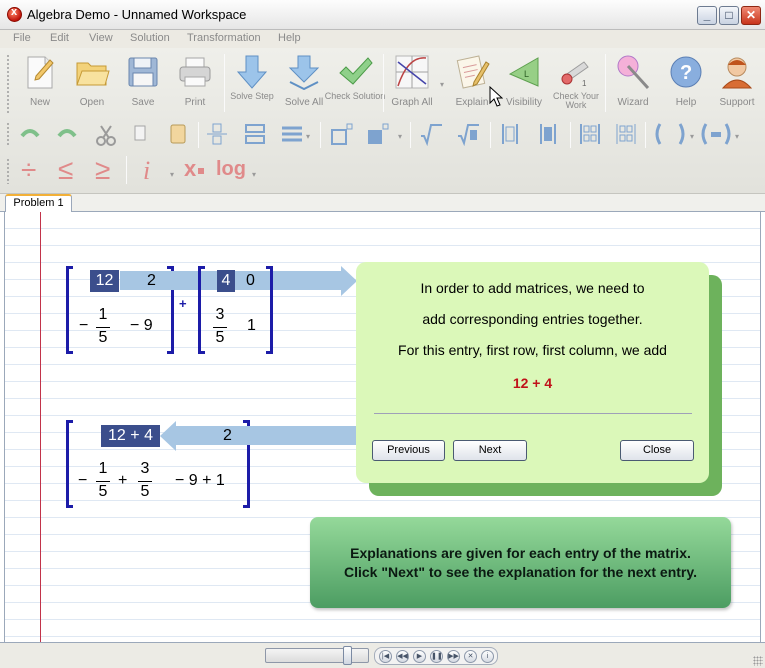  I want to click on divide-symbol-button: ÷, so click(28, 170).